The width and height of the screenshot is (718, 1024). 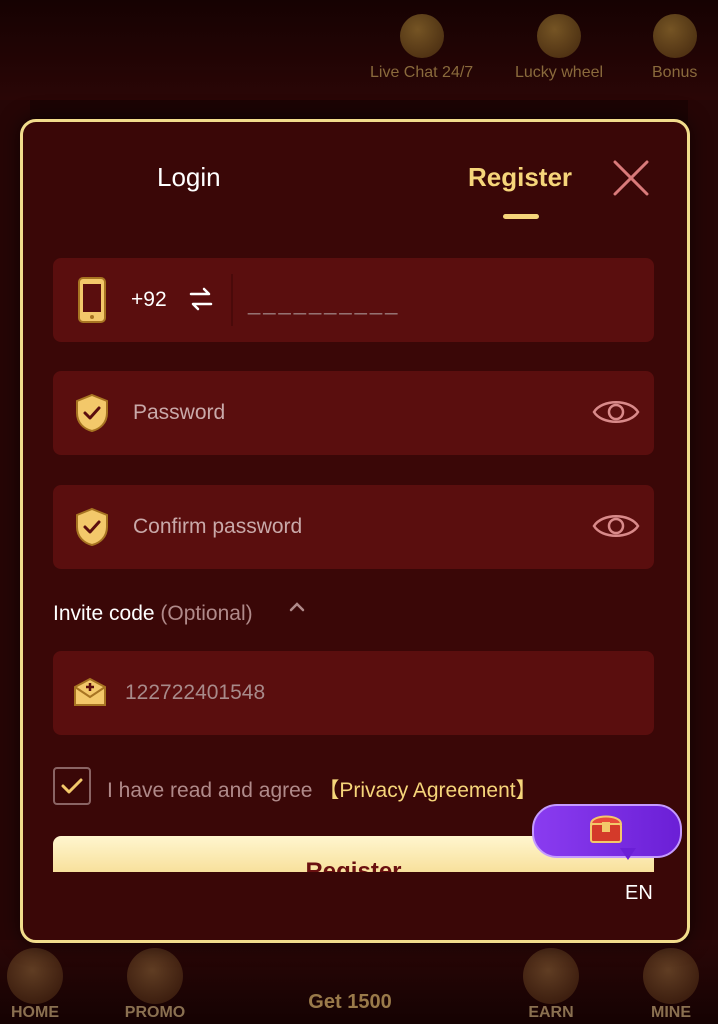 I want to click on phone-field: +92 __________, so click(x=353, y=300).